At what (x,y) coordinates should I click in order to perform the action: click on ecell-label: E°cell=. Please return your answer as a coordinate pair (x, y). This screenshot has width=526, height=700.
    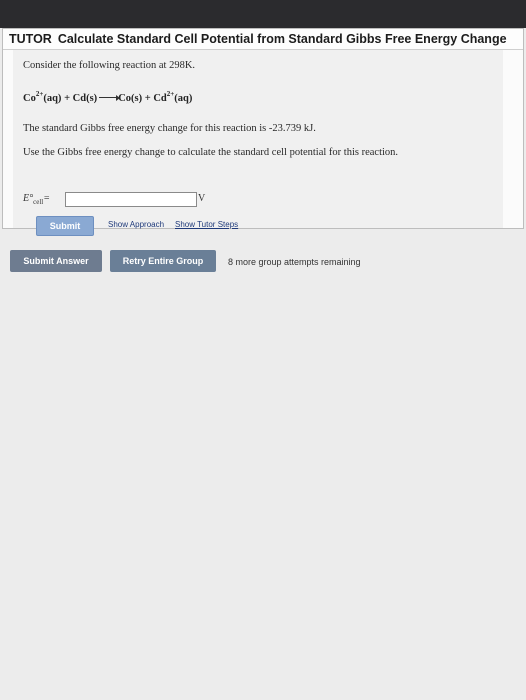
    Looking at the image, I should click on (36, 199).